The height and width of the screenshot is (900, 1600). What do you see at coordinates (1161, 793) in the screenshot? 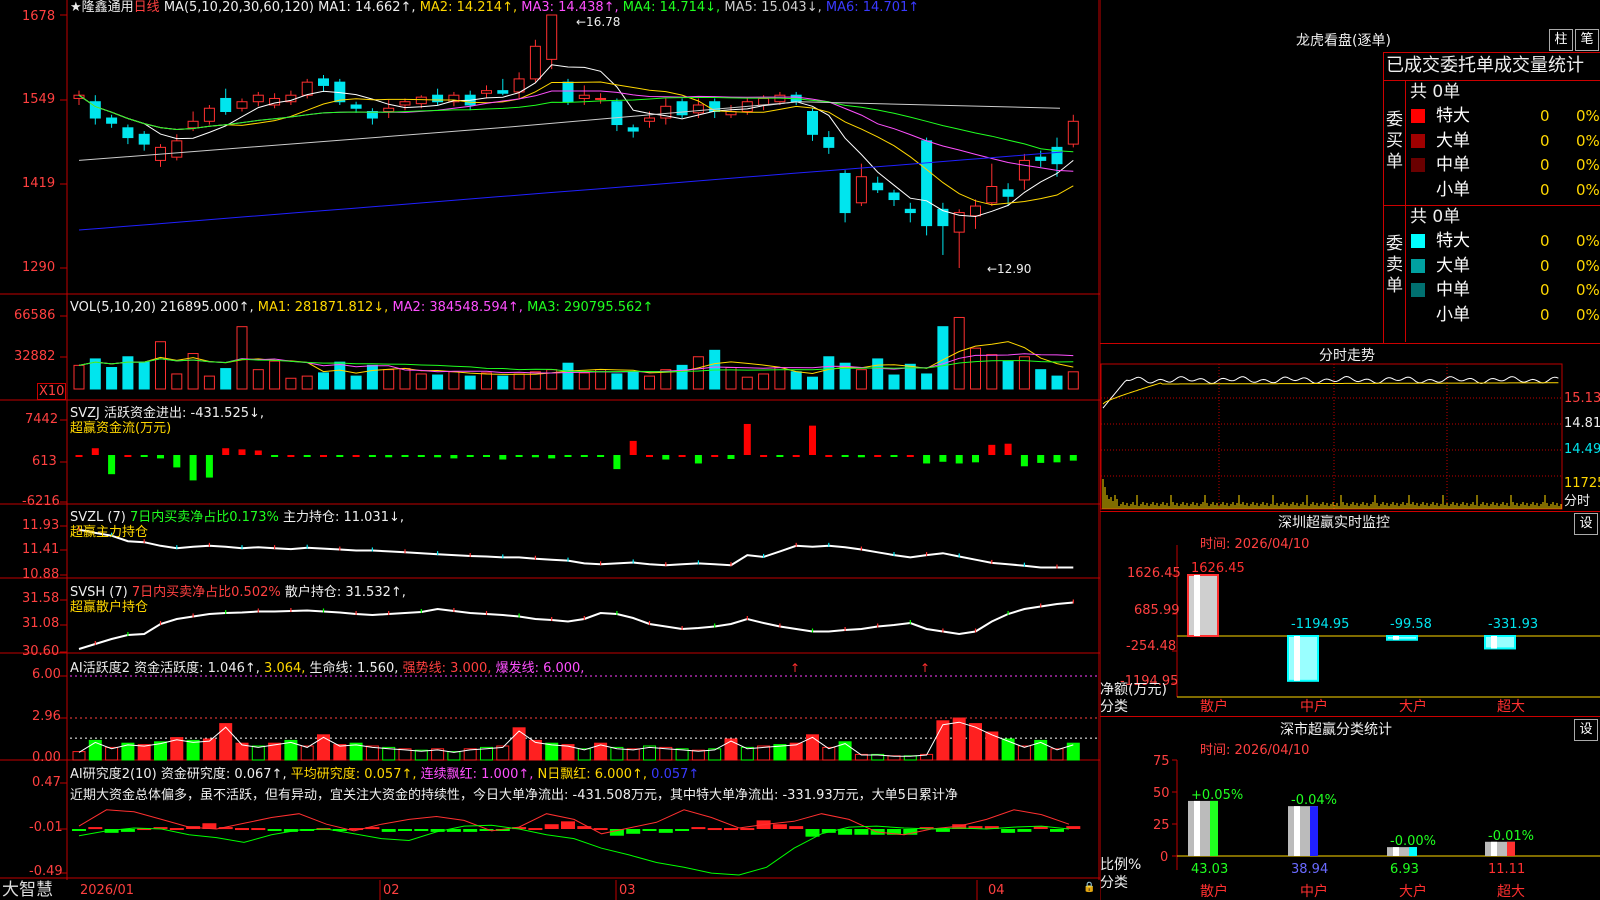
I see `sz-class-axis-tick: 50` at bounding box center [1161, 793].